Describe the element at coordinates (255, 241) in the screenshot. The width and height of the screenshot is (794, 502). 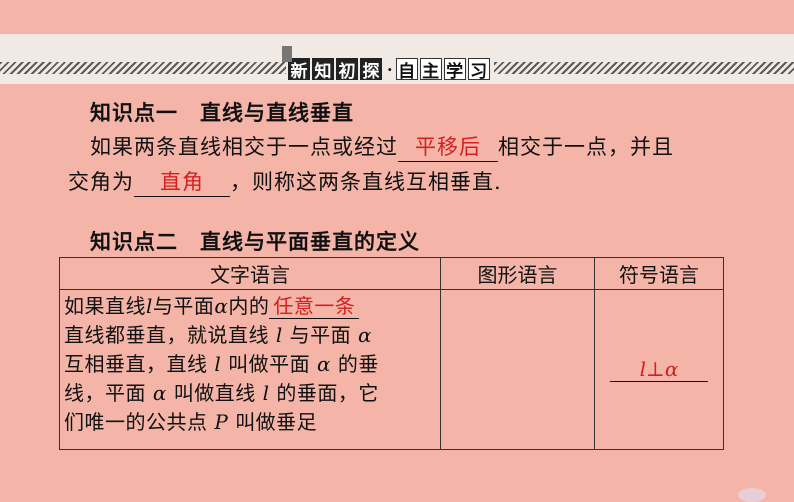
I see `section2-heading: 知识点二 直线与平面垂直的定义` at that location.